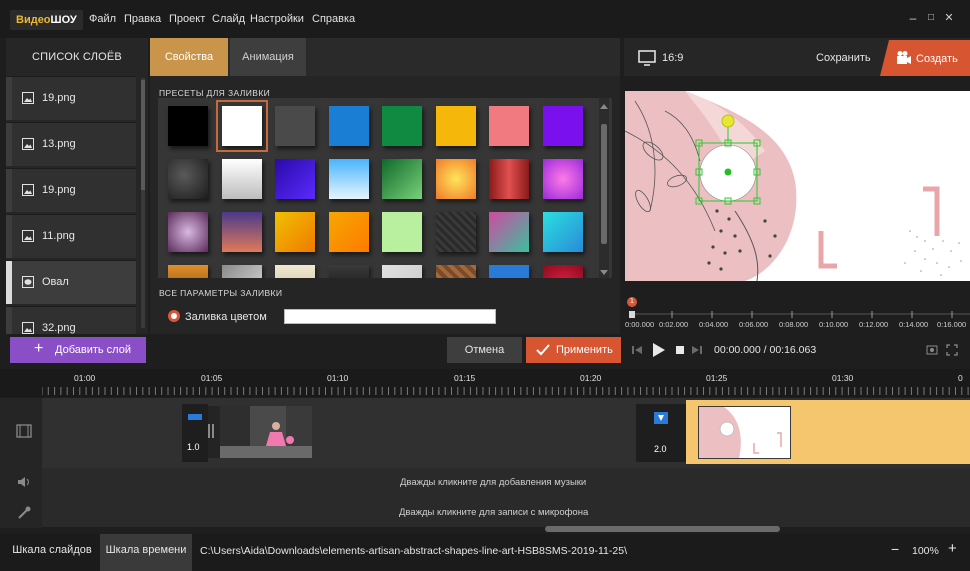 This screenshot has height=571, width=970. Describe the element at coordinates (55, 282) in the screenshot. I see `layer-label: Овал` at that location.